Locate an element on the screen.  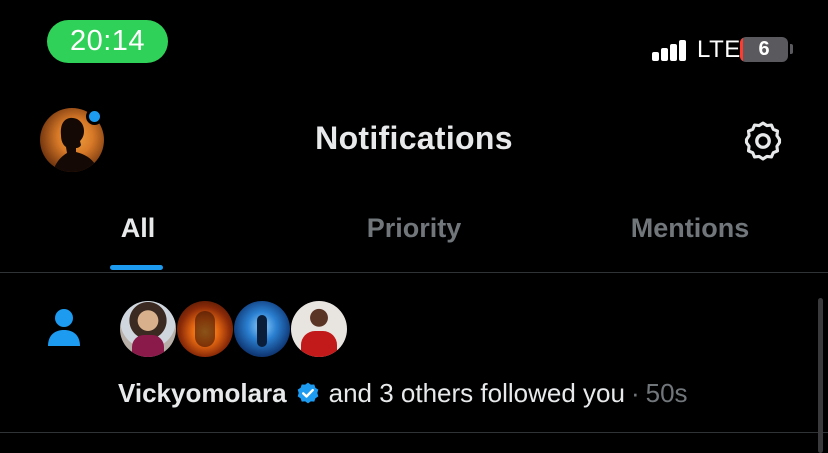
tab-mentions: Mentions is located at coordinates (690, 233).